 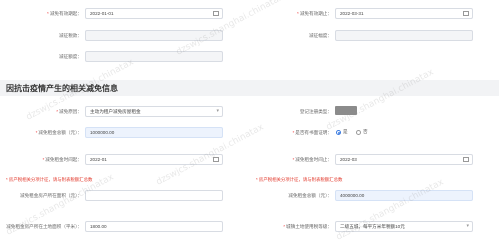 What do you see at coordinates (58, 132) in the screenshot?
I see `rent-total-label: *减免租金总额（元）：` at bounding box center [58, 132].